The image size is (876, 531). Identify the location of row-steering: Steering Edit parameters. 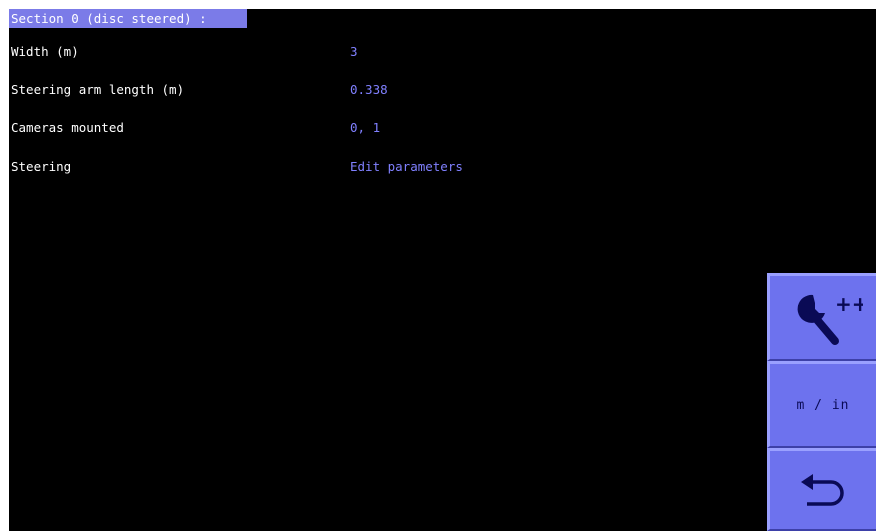
(359, 167).